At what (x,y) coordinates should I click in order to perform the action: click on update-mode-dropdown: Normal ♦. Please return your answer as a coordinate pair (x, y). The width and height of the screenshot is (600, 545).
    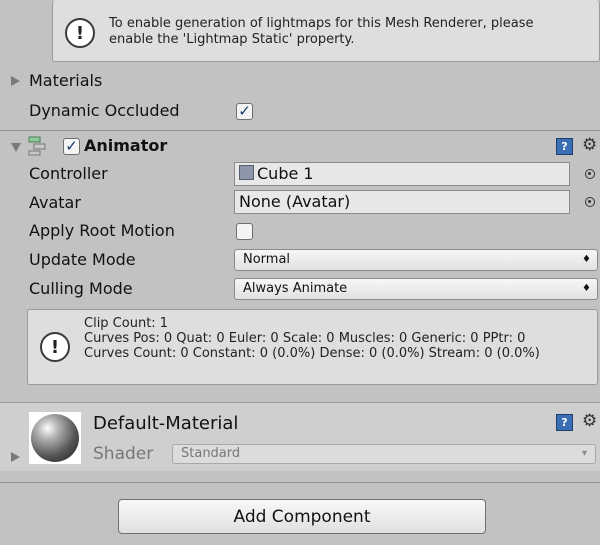
    Looking at the image, I should click on (416, 260).